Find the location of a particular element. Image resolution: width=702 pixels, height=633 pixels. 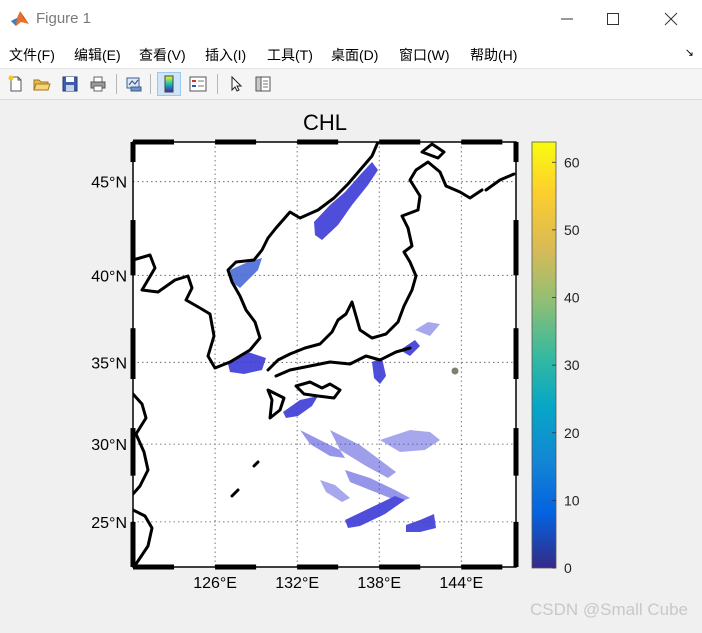

link-plot-button is located at coordinates (134, 84).